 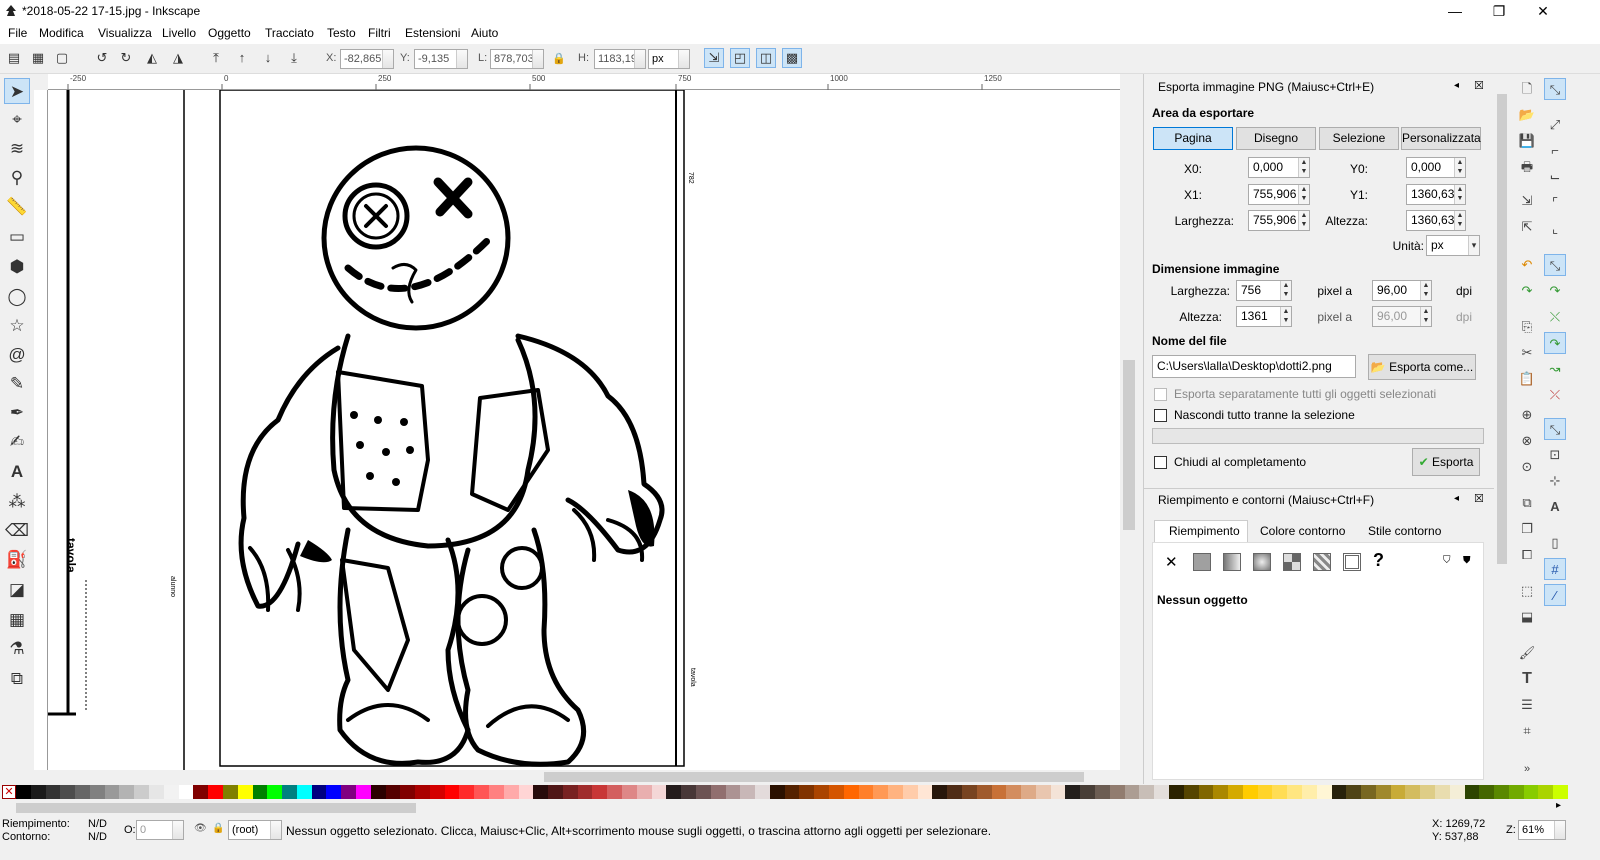 What do you see at coordinates (200, 828) in the screenshot?
I see `eye-icon: 👁` at bounding box center [200, 828].